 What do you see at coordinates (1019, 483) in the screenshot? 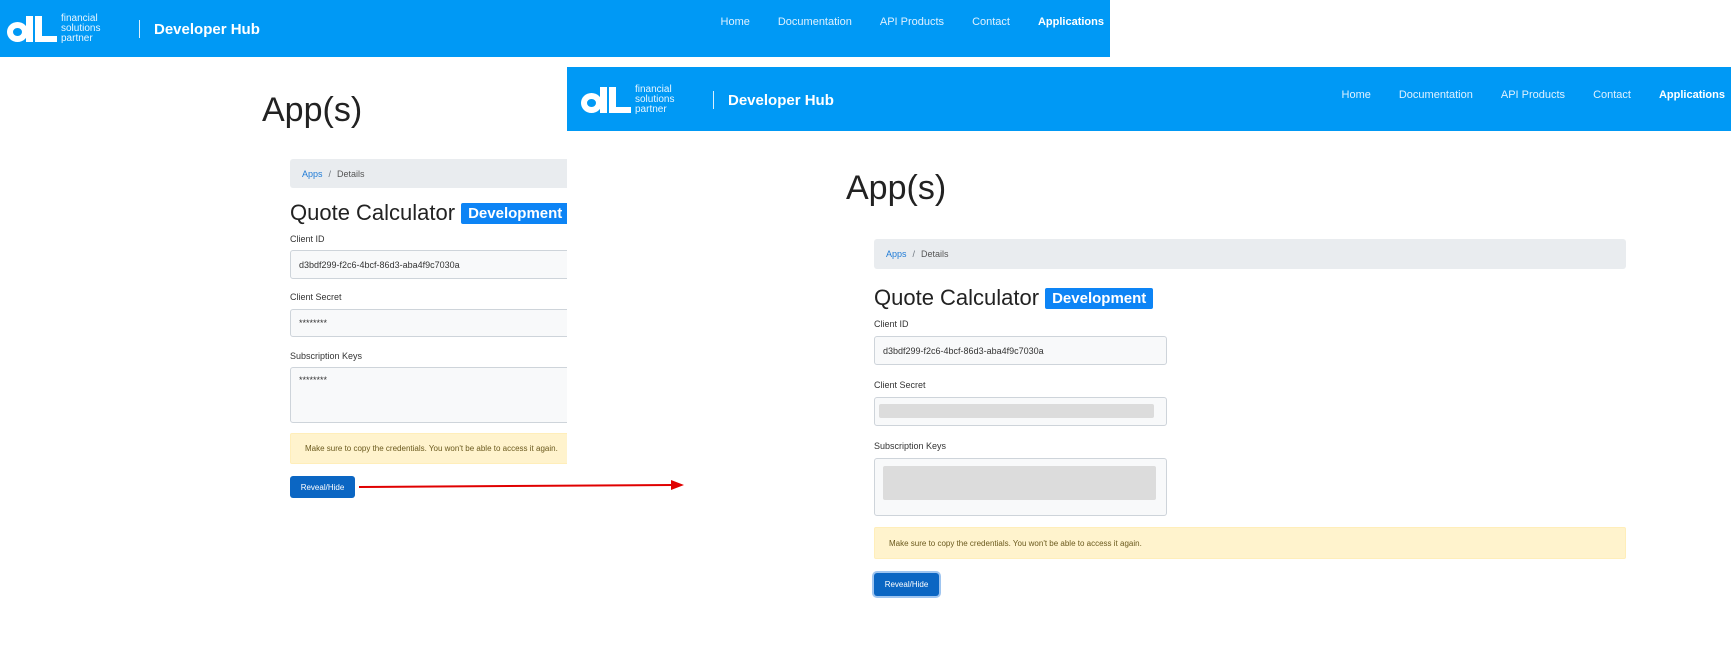
I see `subscription-keys-redaction` at bounding box center [1019, 483].